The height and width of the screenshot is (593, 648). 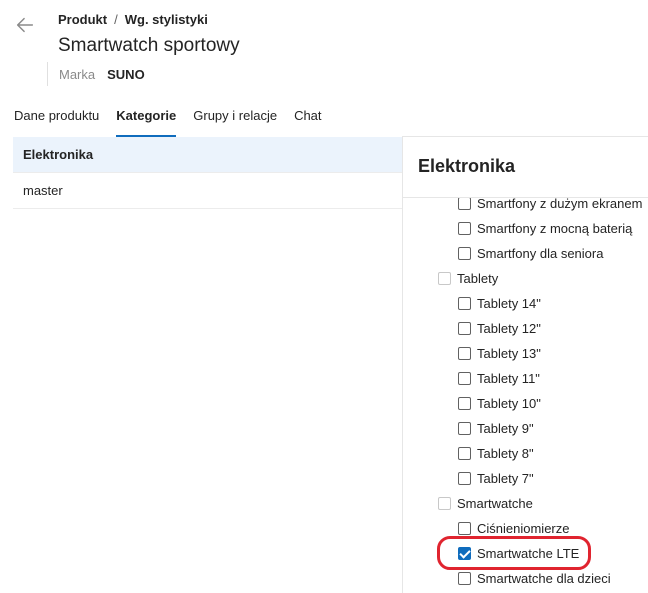 What do you see at coordinates (560, 204) in the screenshot?
I see `tree-item-label: Smartfony z dużym ekranem` at bounding box center [560, 204].